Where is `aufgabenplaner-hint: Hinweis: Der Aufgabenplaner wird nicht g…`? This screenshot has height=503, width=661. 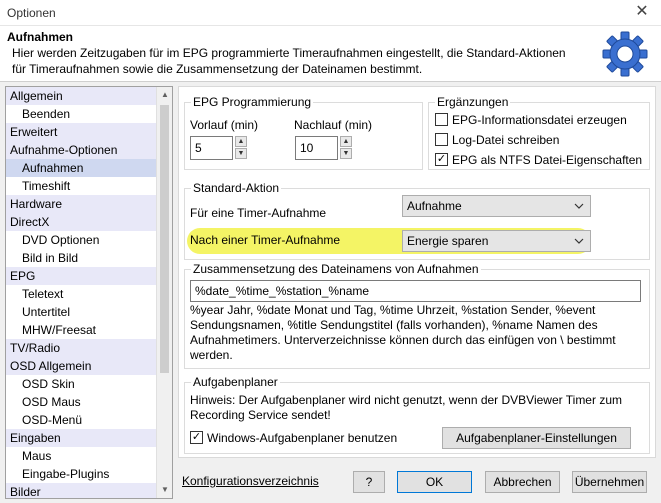 aufgabenplaner-hint: Hinweis: Der Aufgabenplaner wird nicht g… is located at coordinates (406, 407).